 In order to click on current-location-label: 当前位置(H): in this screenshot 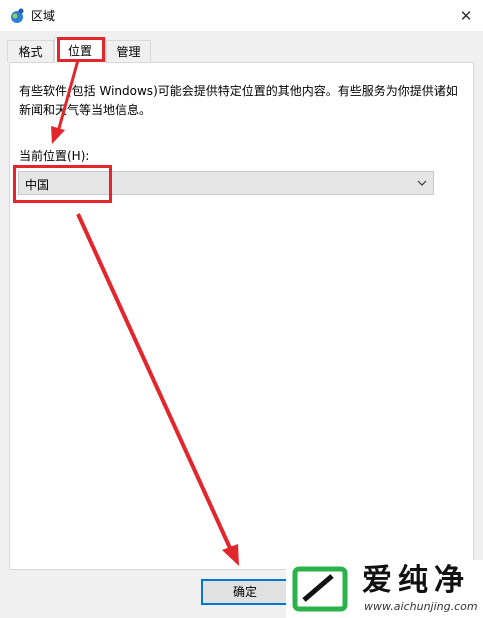, I will do `click(54, 156)`.